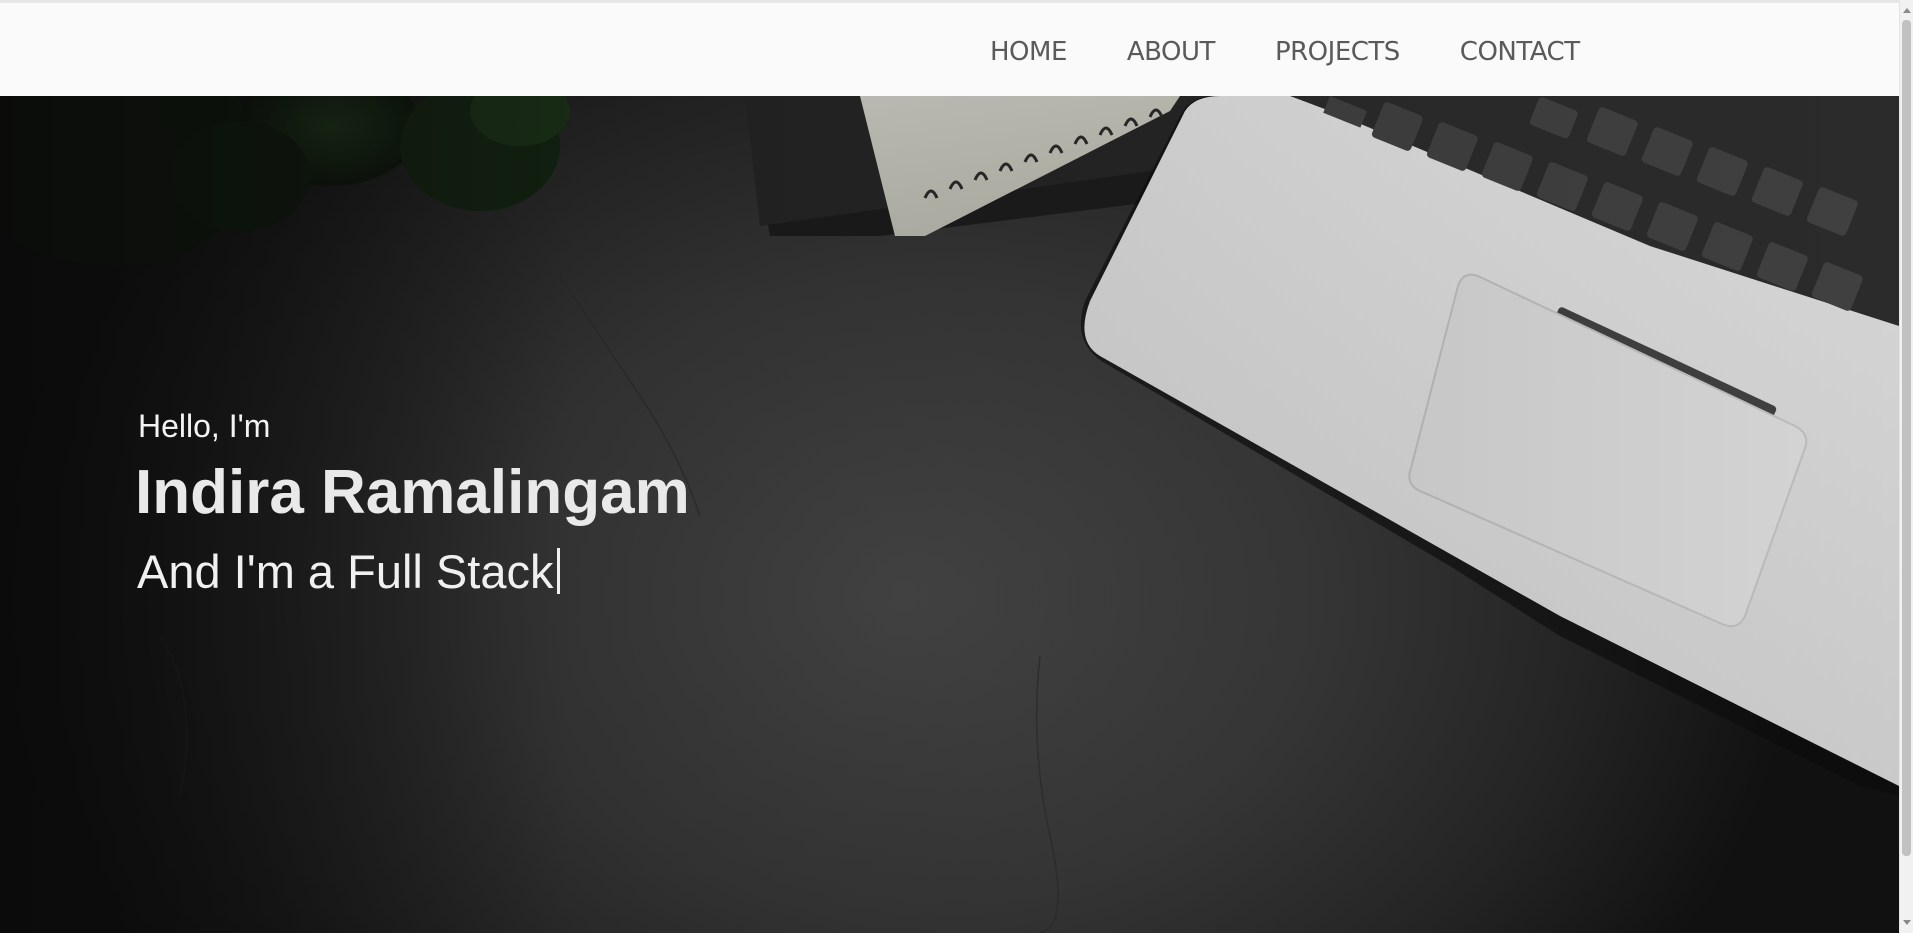 This screenshot has width=1913, height=933. I want to click on vertical-scrollbar, so click(1906, 466).